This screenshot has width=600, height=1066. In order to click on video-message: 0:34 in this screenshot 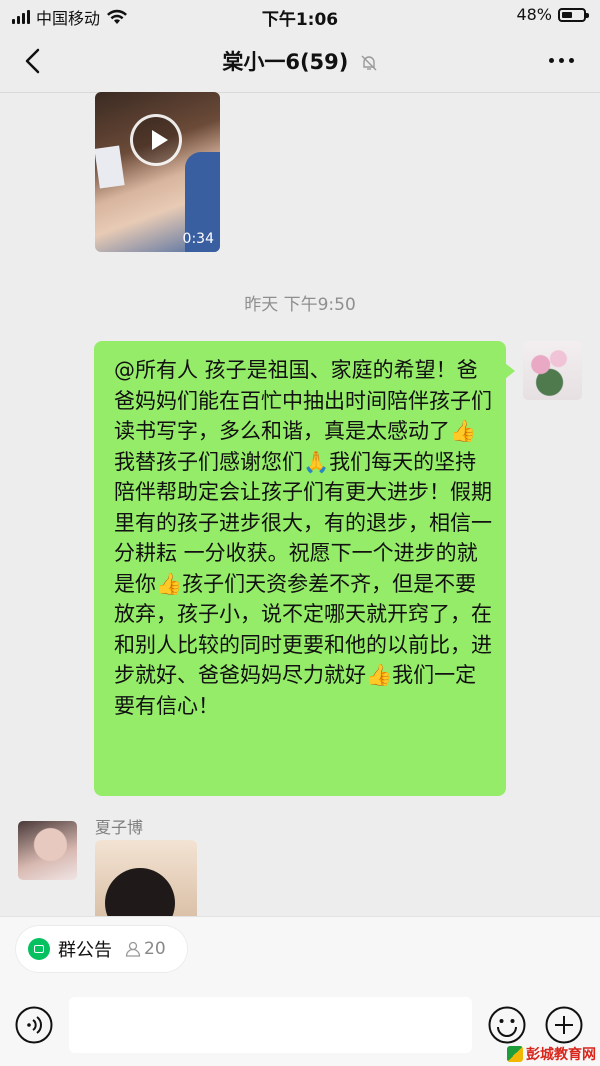, I will do `click(157, 172)`.